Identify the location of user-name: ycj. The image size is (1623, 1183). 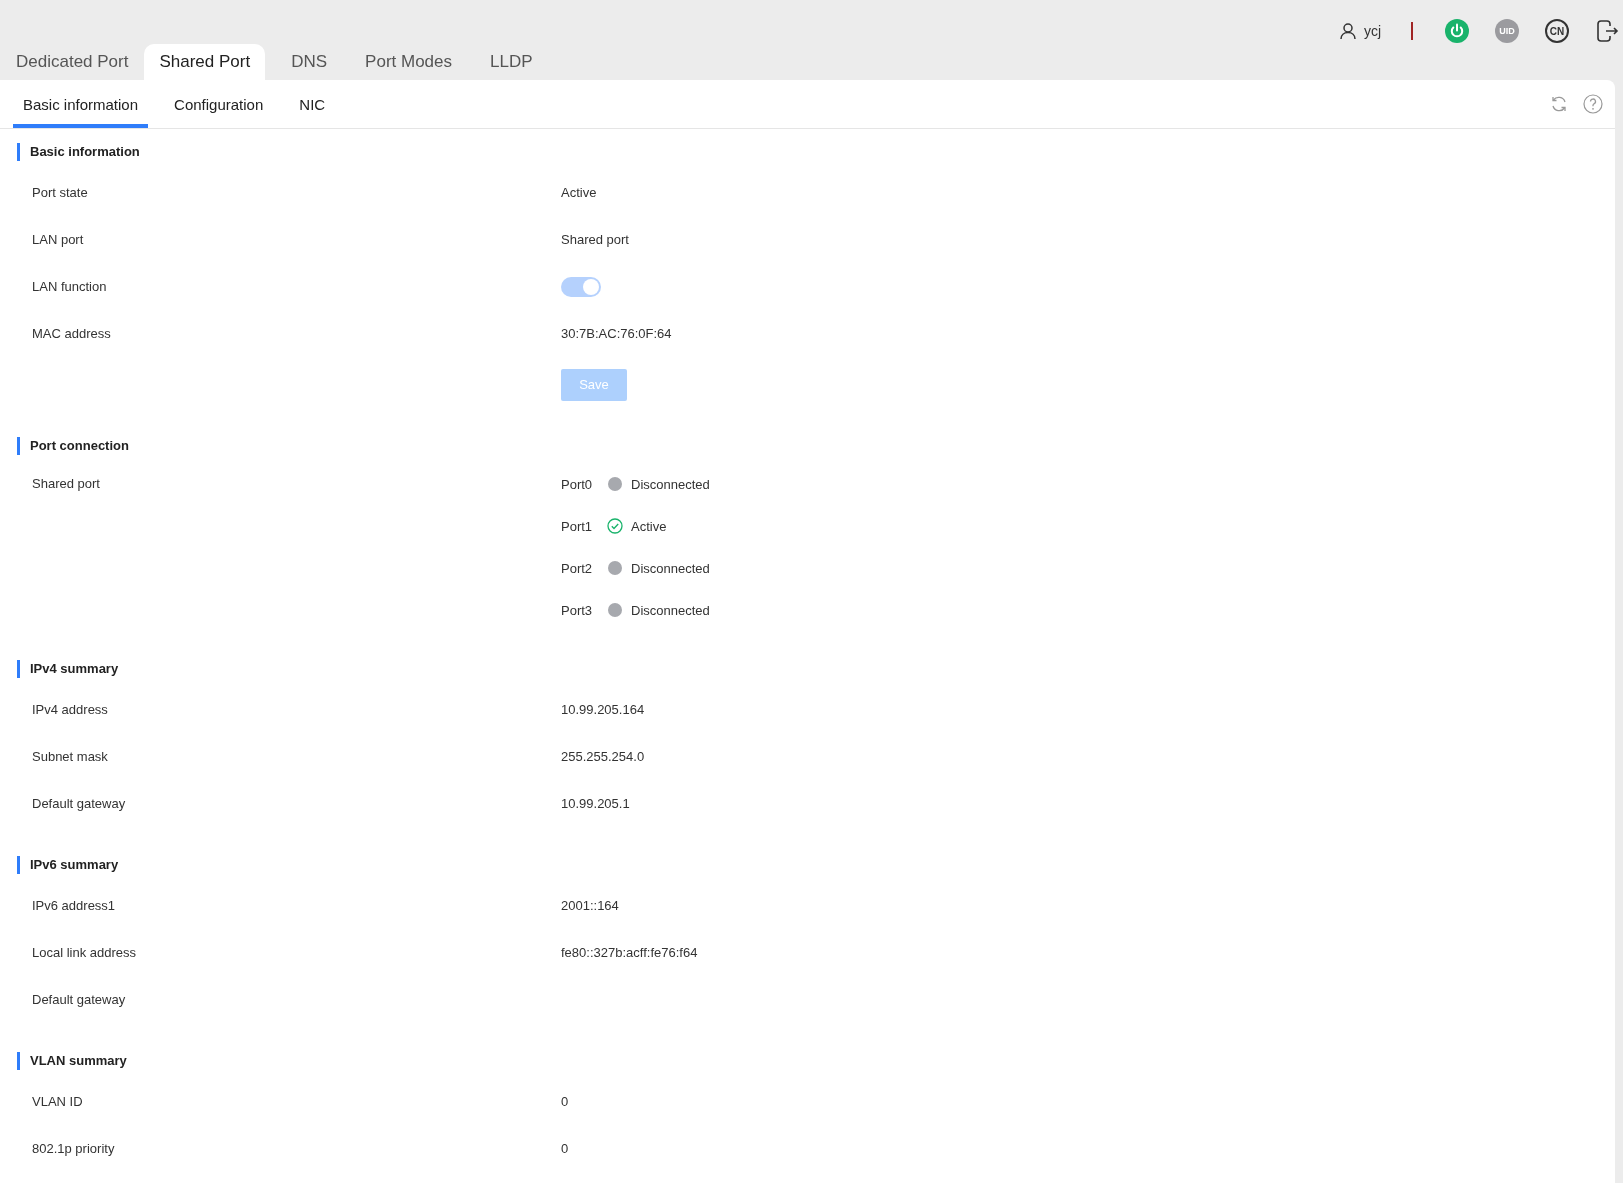
(1372, 31).